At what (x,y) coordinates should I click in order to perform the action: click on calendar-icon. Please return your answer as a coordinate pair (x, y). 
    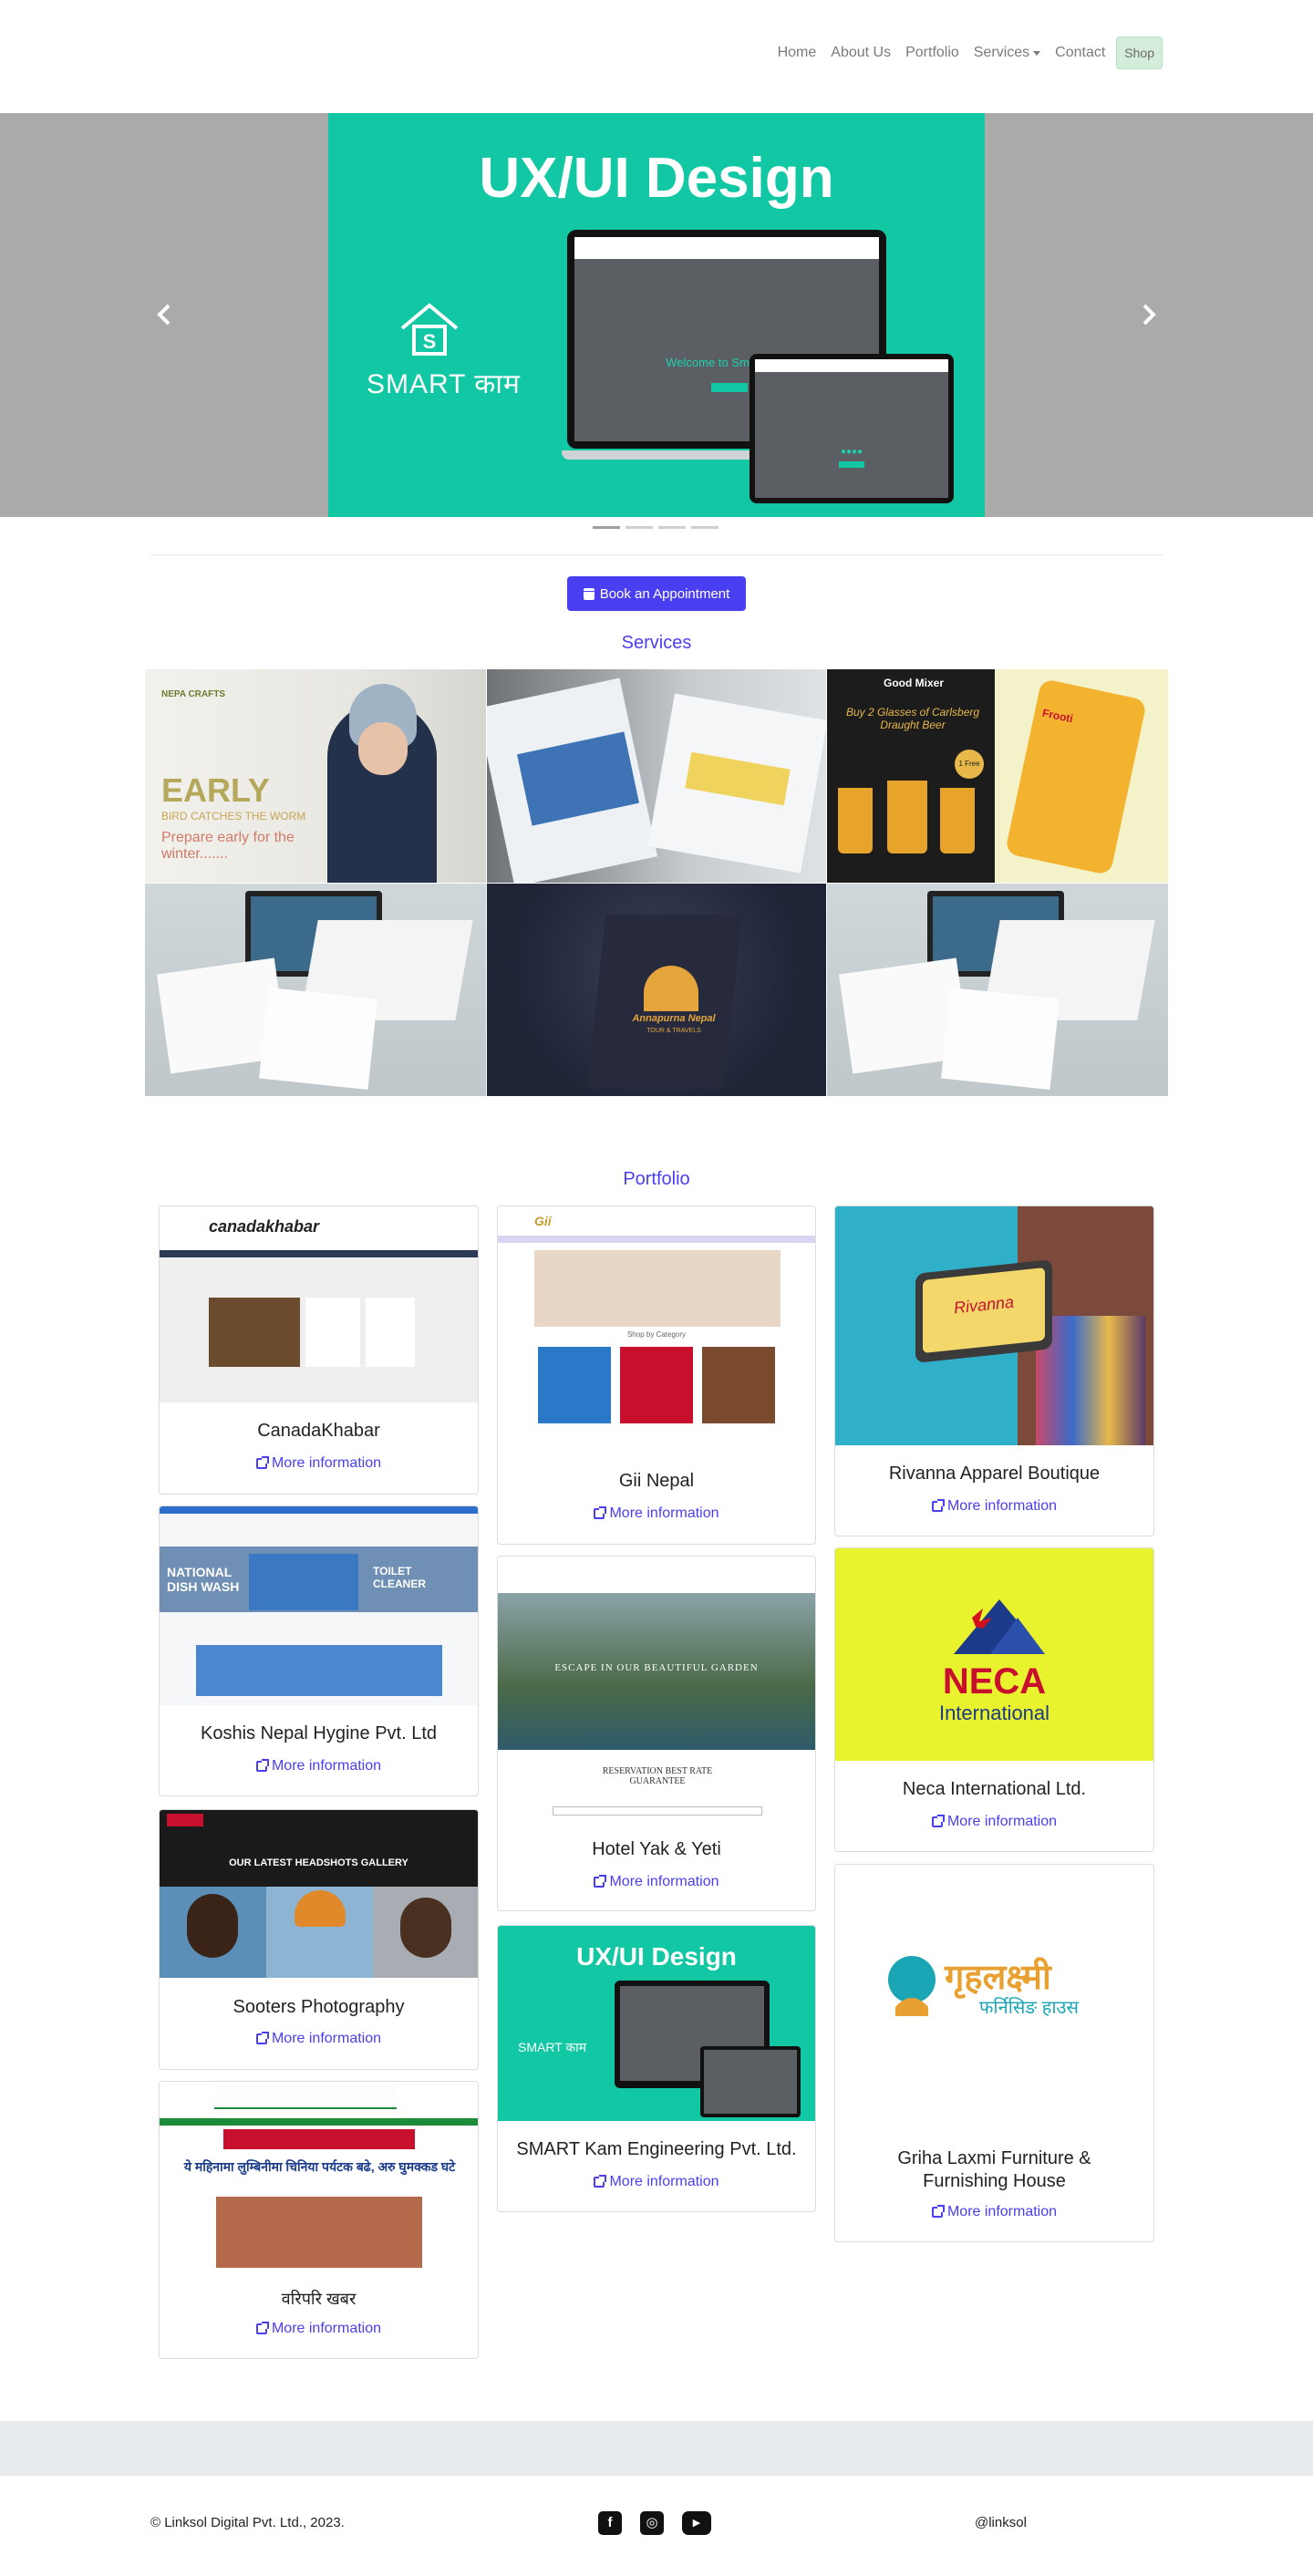
    Looking at the image, I should click on (588, 593).